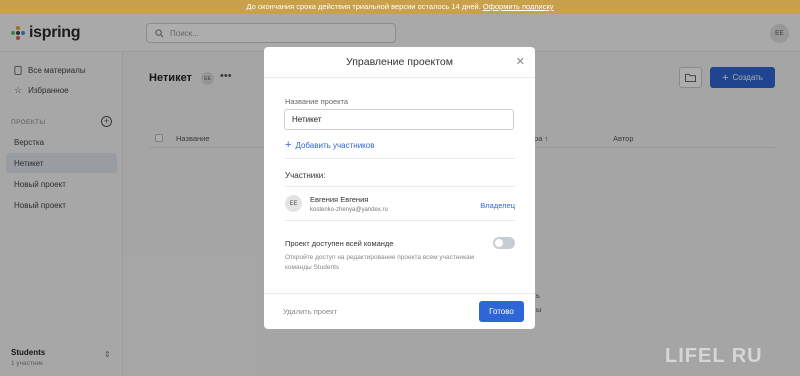  What do you see at coordinates (317, 101) in the screenshot?
I see `project-name-label: Название проекта` at bounding box center [317, 101].